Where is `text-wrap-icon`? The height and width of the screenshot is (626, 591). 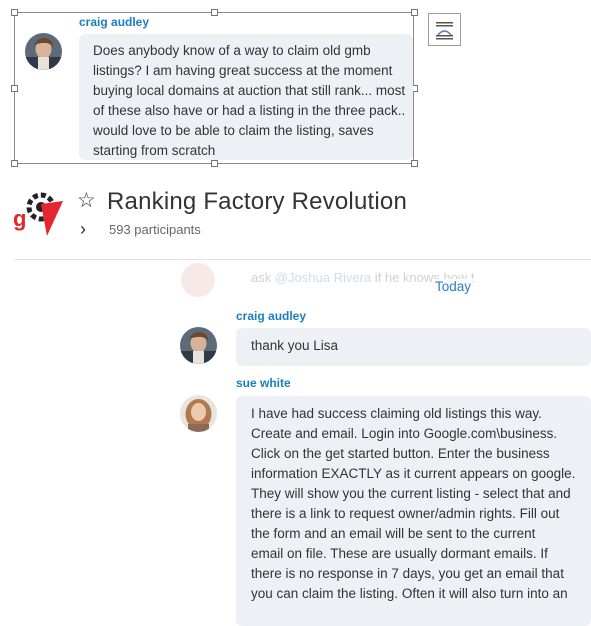 text-wrap-icon is located at coordinates (444, 31).